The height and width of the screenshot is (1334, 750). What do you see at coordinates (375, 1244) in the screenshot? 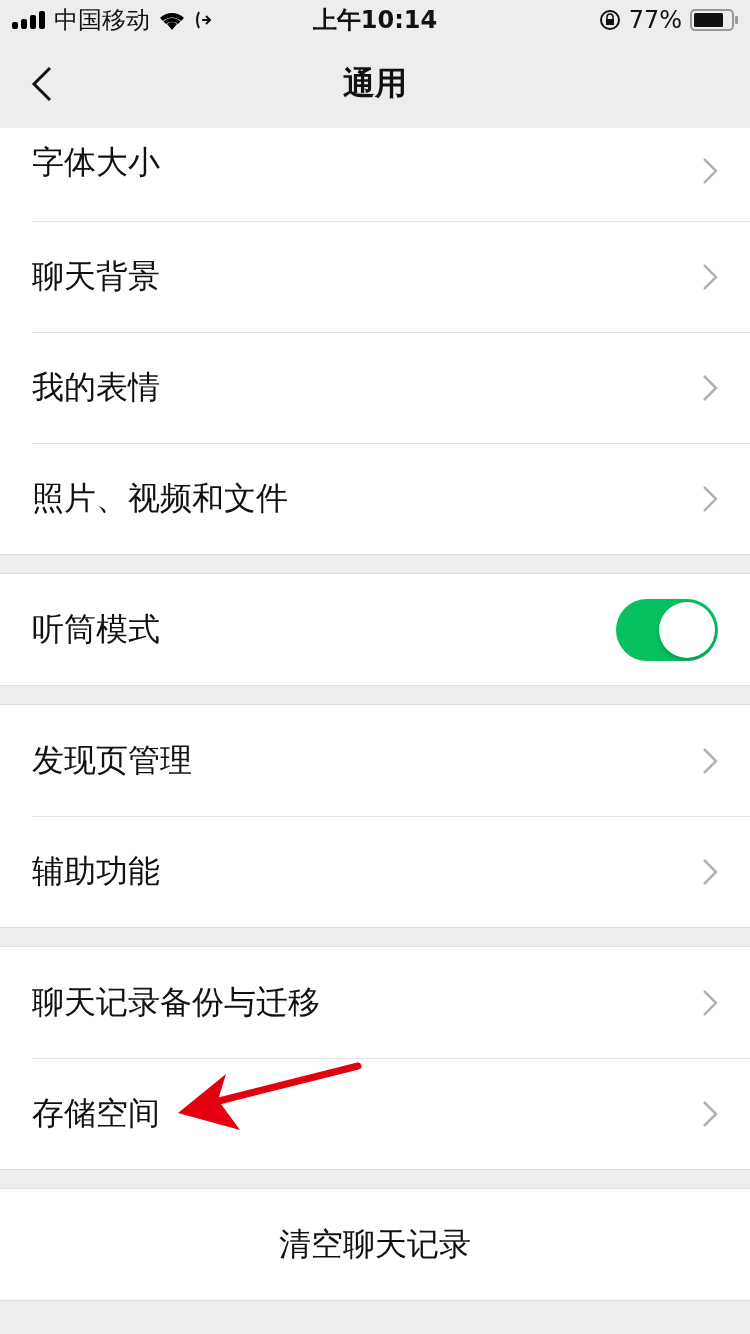
I see `clear-button: 清空聊天记录` at bounding box center [375, 1244].